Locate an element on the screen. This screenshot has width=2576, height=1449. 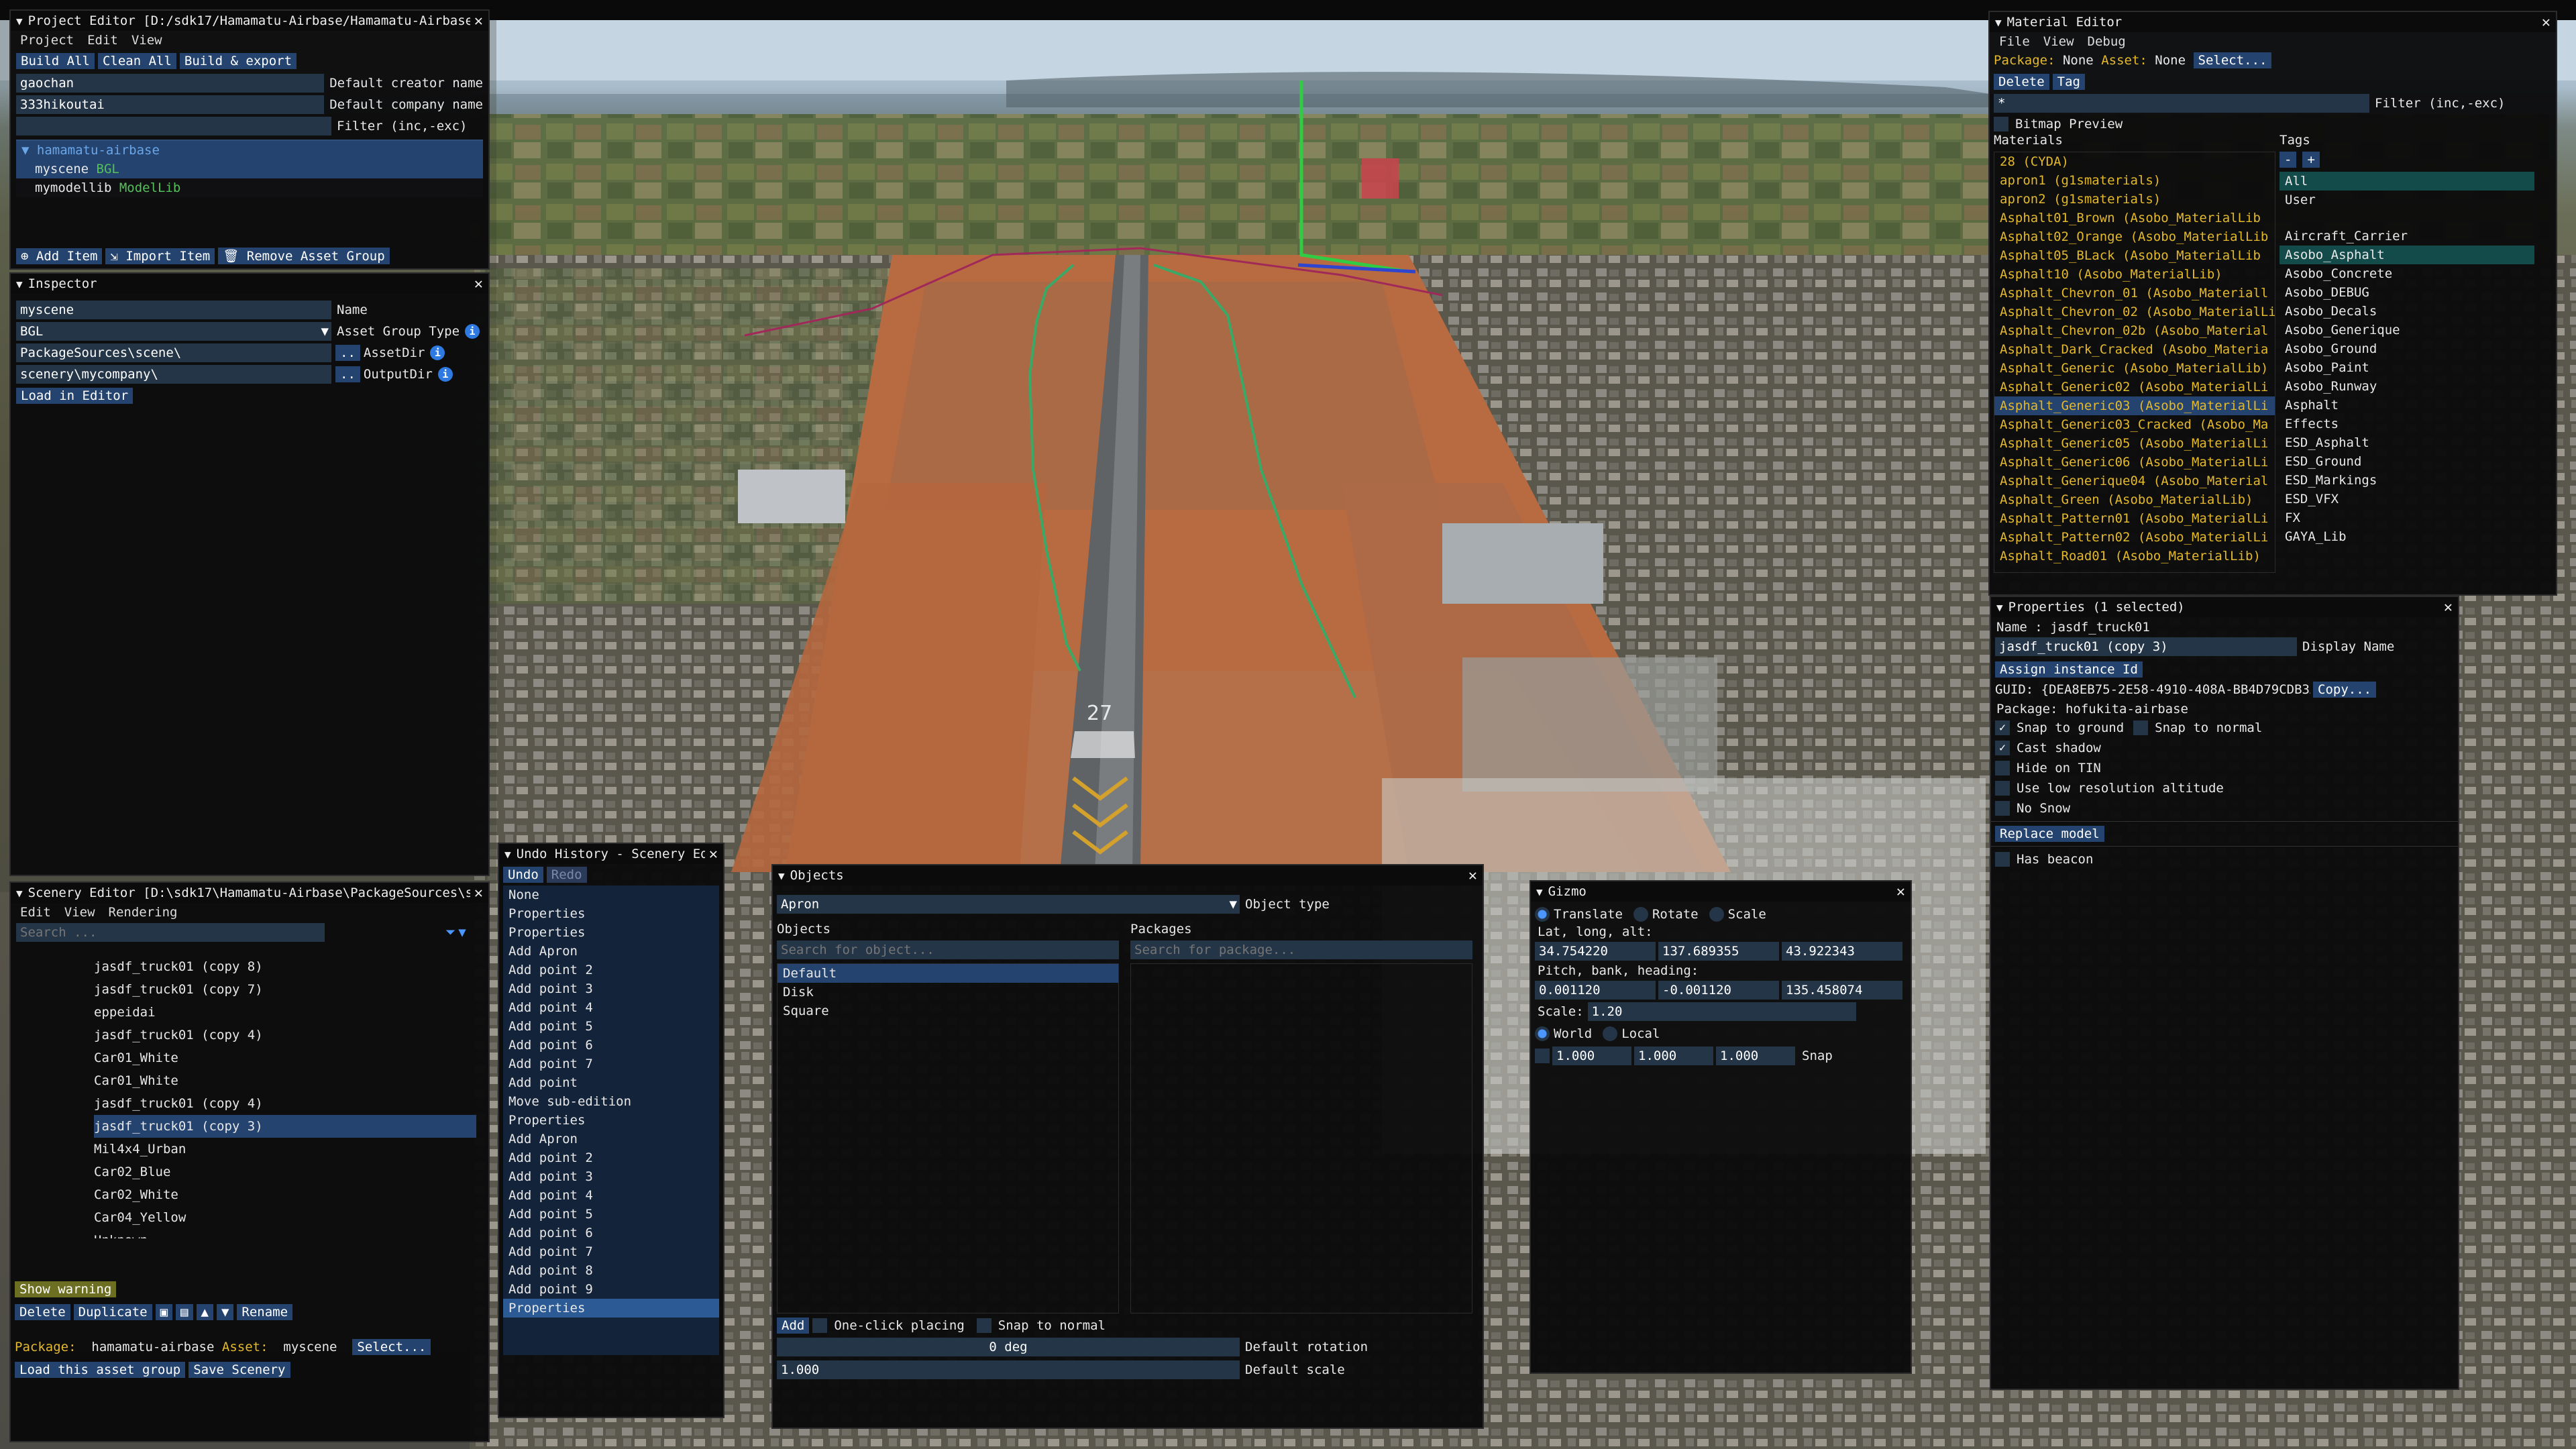
arrow-up-icon: ▲ is located at coordinates (204, 1312).